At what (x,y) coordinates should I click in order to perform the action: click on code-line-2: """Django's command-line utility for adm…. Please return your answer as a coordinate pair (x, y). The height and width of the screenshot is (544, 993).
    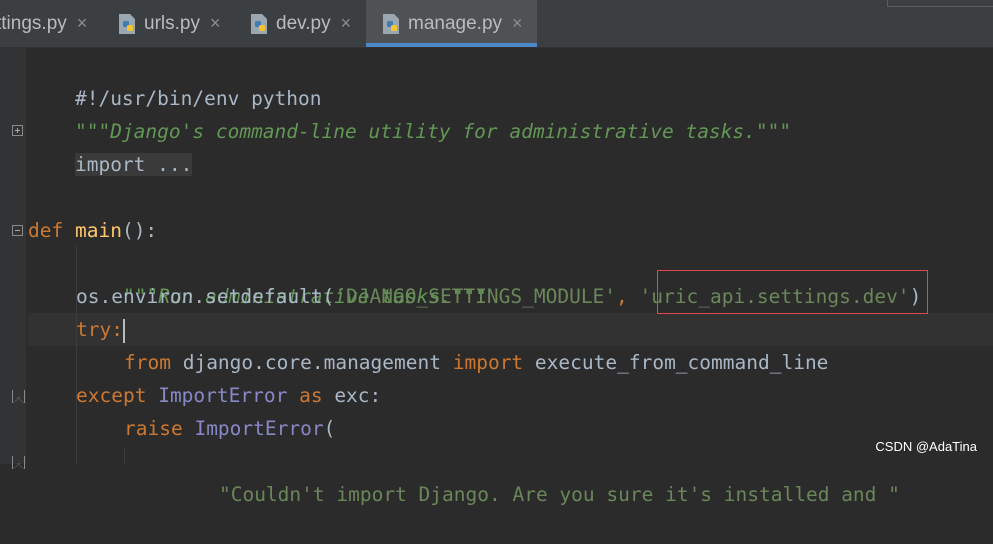
    Looking at the image, I should click on (433, 131).